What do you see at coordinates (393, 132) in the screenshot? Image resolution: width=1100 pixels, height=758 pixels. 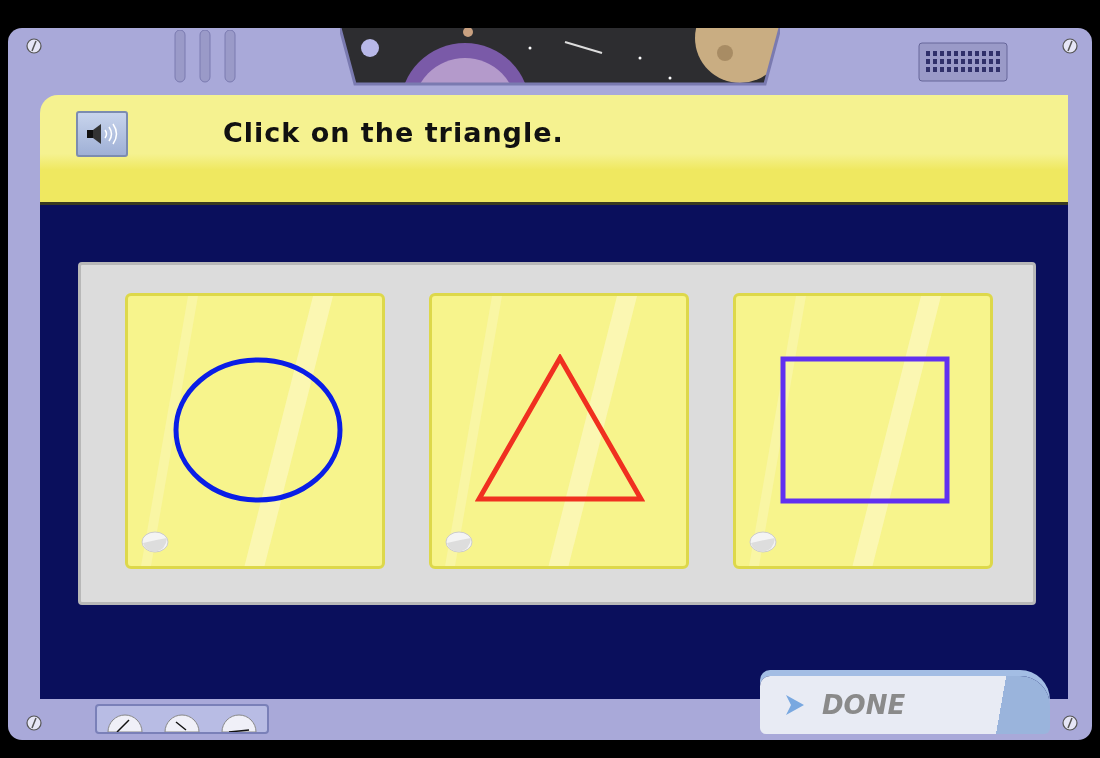 I see `instruction-text: Click on the triangle.` at bounding box center [393, 132].